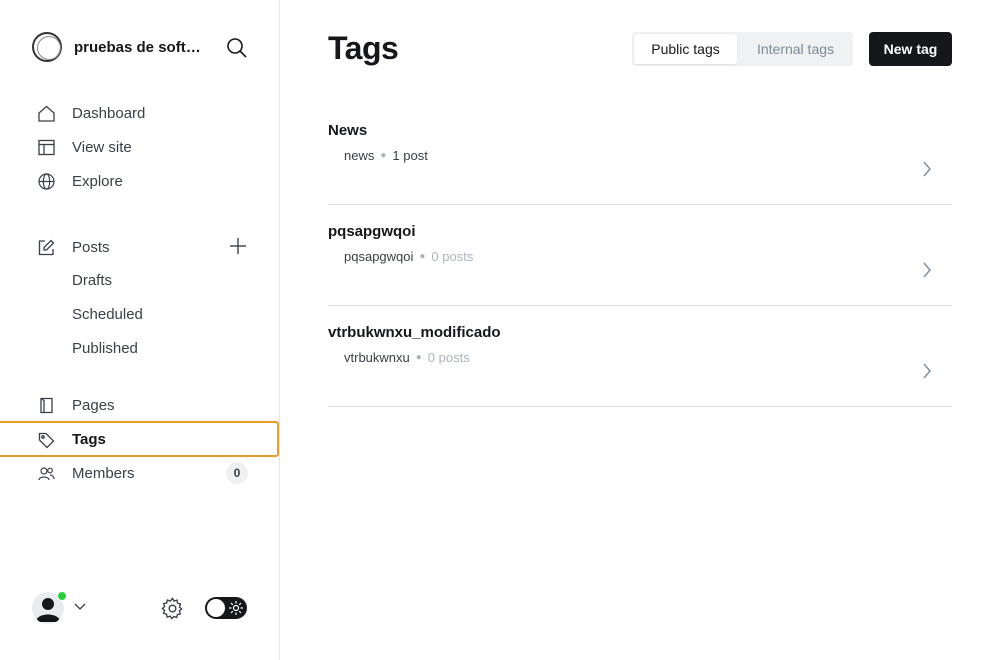 The image size is (1000, 660). Describe the element at coordinates (363, 48) in the screenshot. I see `page-title: Tags` at that location.